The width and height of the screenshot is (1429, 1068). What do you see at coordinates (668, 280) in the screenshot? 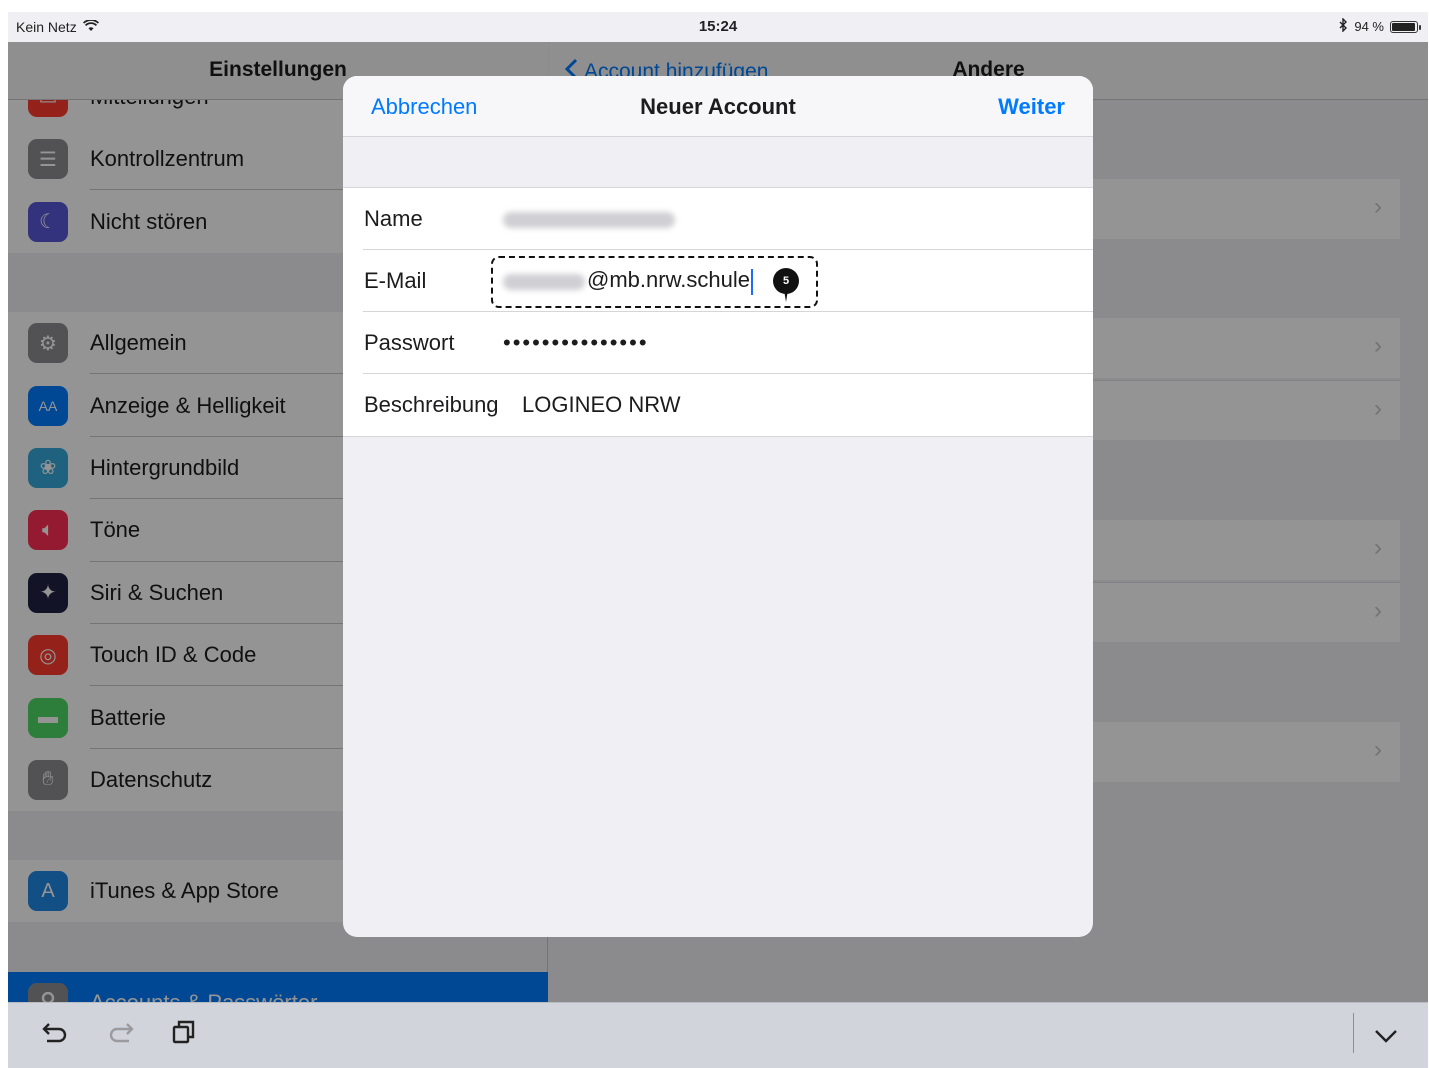
I see `email-domain: @mb.nrw.schule` at bounding box center [668, 280].